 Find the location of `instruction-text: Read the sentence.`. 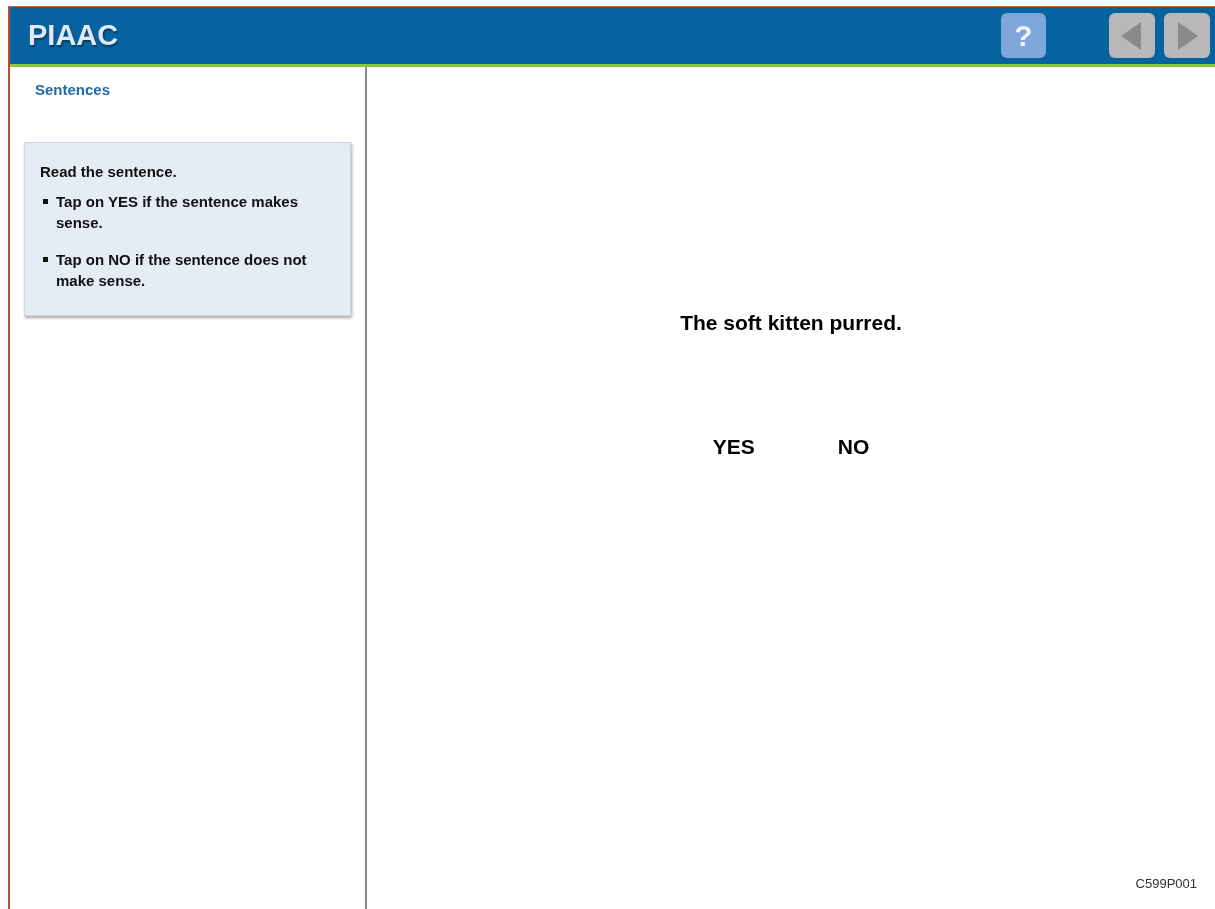

instruction-text: Read the sentence. is located at coordinates (109, 171).